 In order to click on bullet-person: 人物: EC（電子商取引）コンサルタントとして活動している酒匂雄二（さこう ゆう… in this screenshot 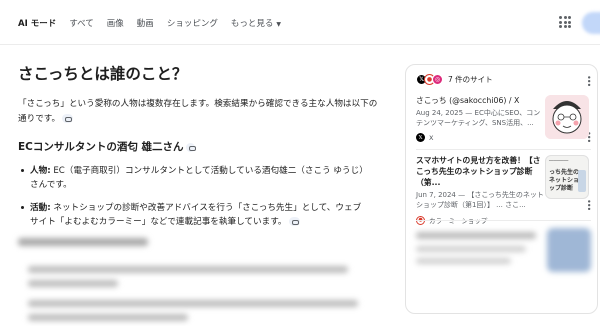, I will do `click(193, 178)`.